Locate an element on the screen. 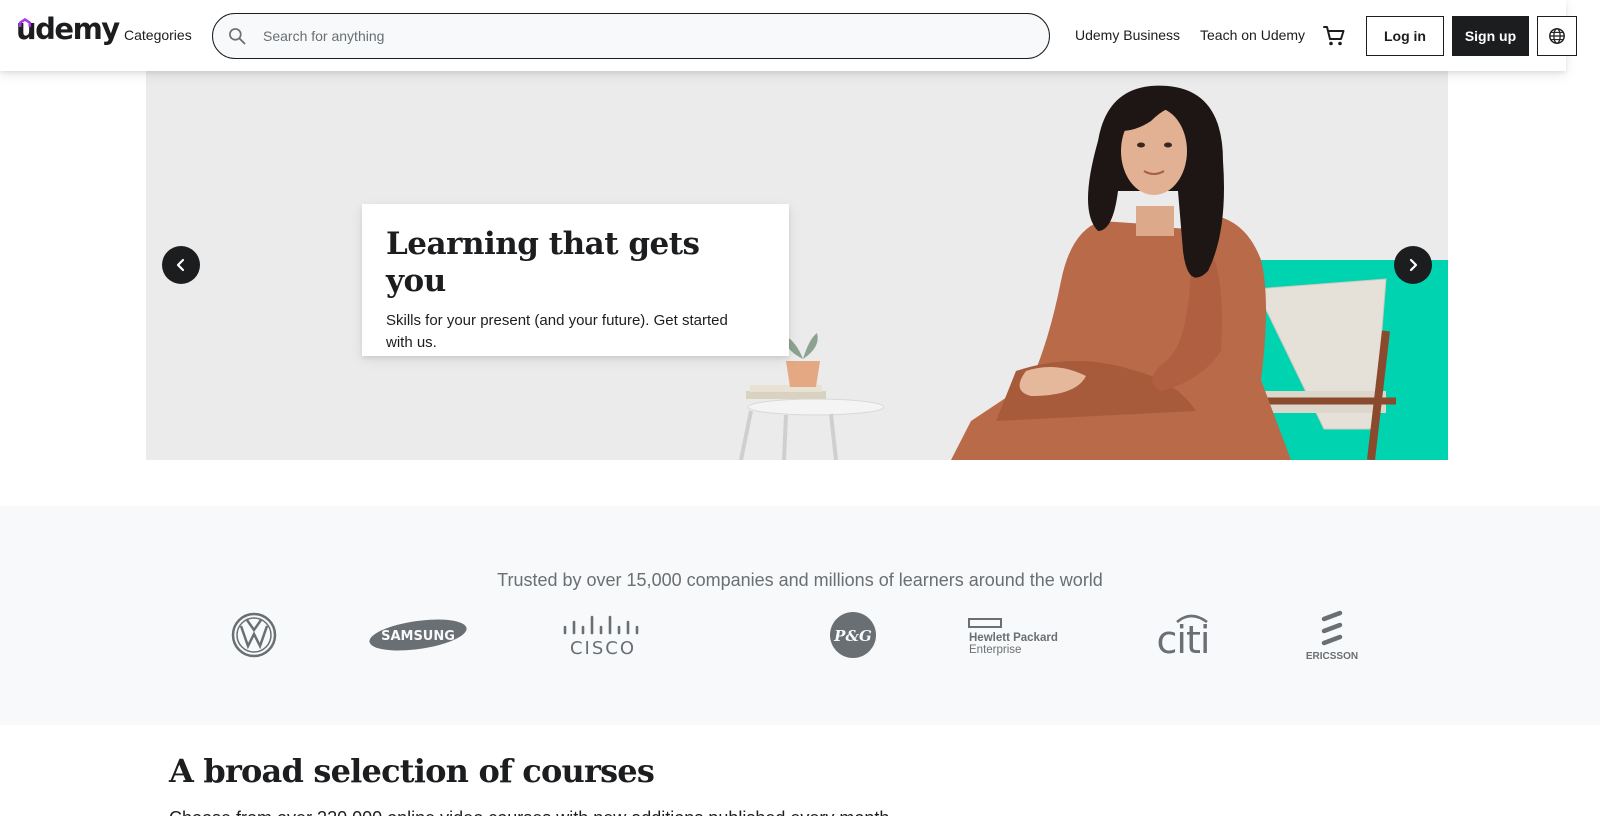  chevron-left-icon is located at coordinates (180, 265).